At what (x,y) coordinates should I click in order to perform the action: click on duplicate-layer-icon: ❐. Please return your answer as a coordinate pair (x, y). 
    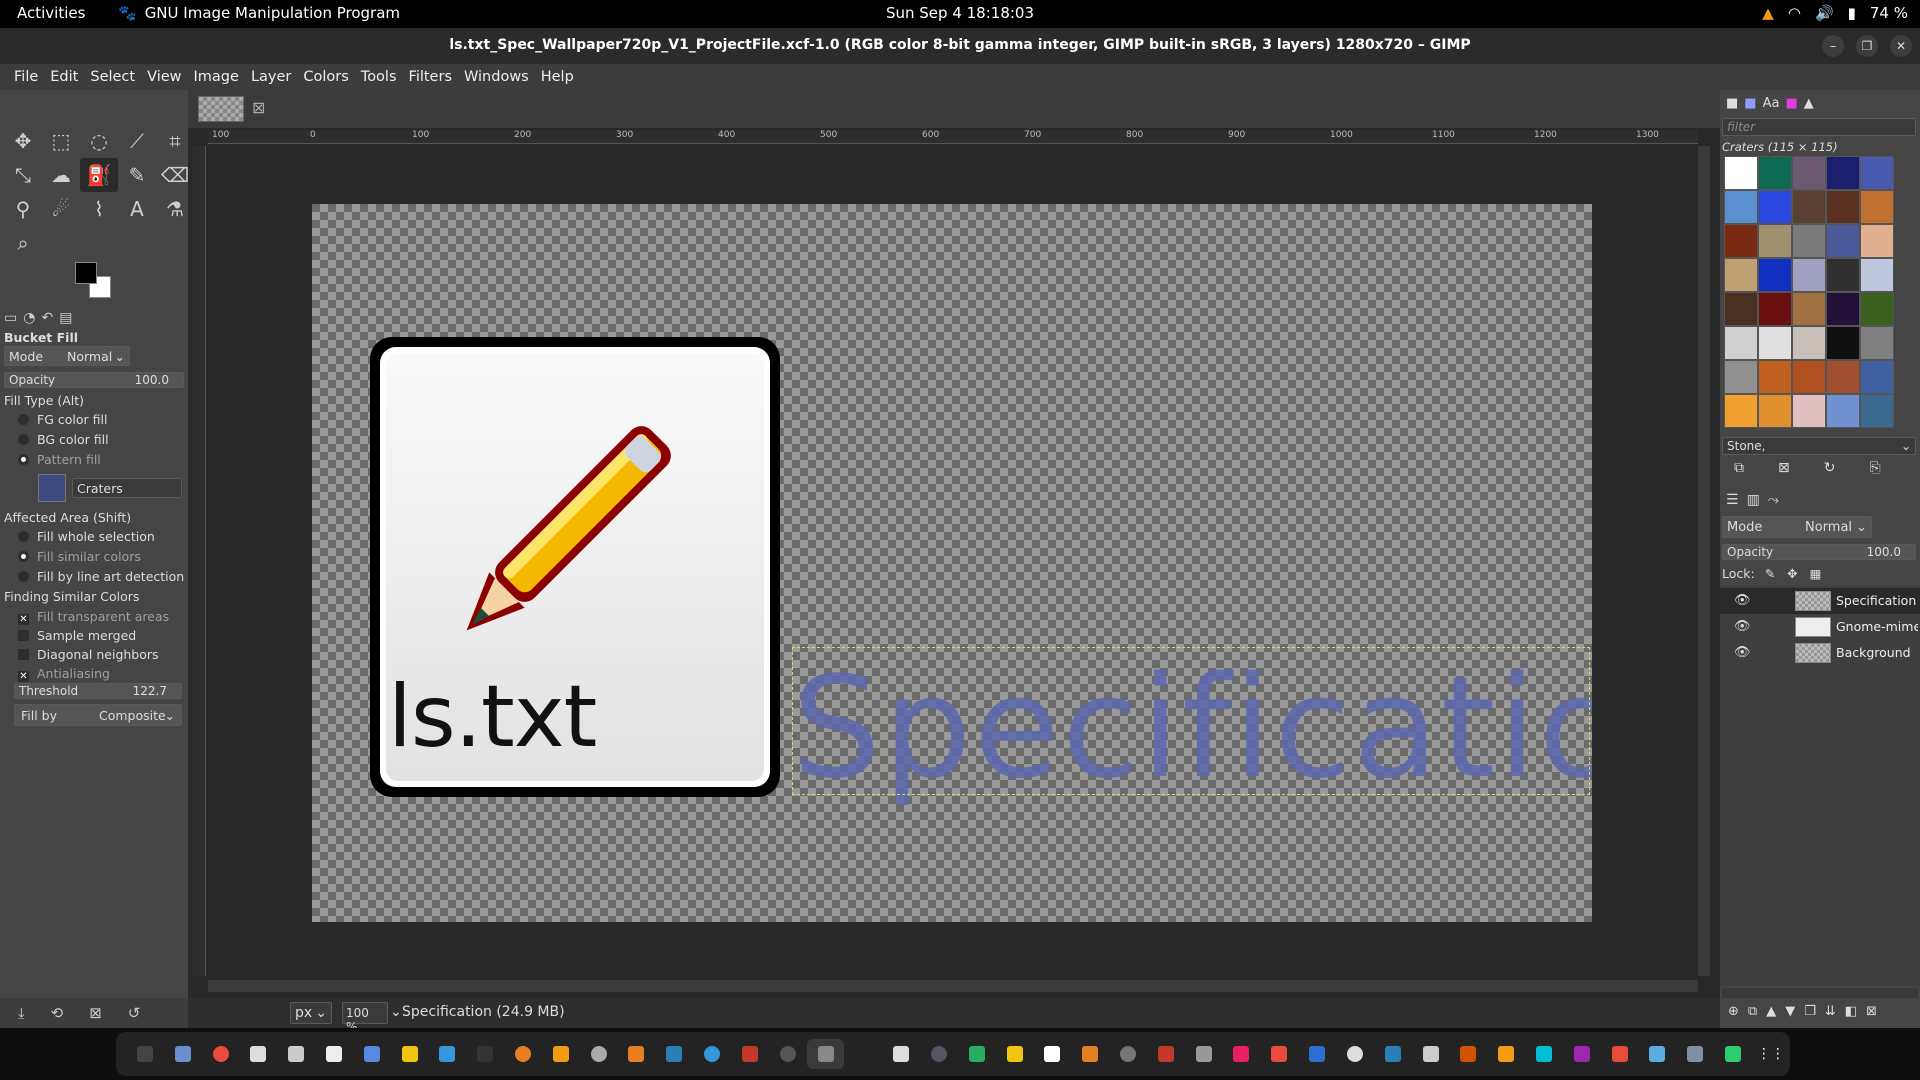
    Looking at the image, I should click on (1810, 1011).